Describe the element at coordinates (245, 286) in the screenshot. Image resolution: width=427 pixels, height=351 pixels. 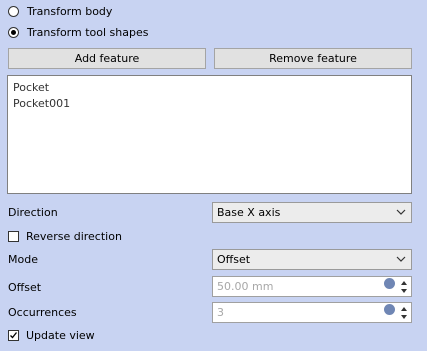
I see `offset-value: 50.00 mm` at that location.